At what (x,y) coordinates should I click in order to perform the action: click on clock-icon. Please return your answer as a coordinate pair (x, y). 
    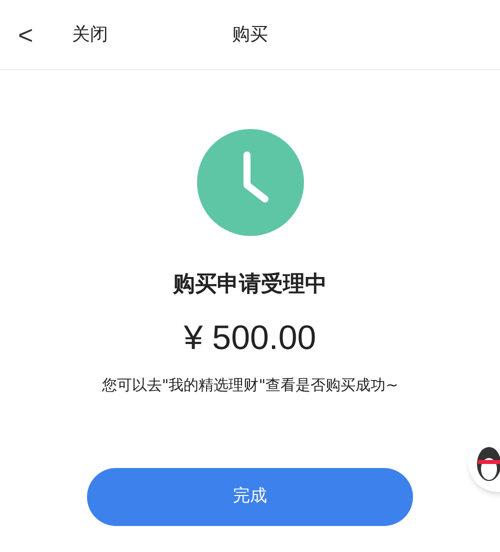
    Looking at the image, I should click on (250, 182).